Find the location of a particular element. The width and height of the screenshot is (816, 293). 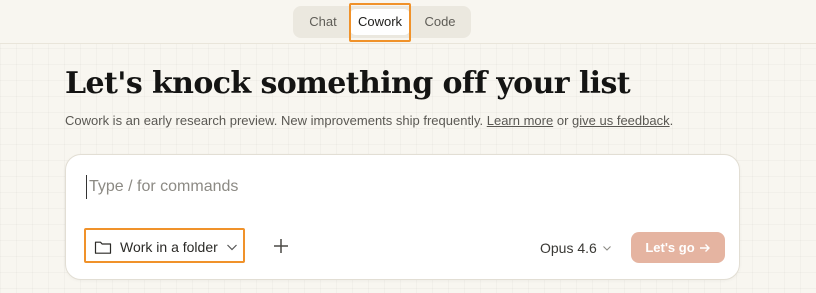

tab-chat: Chat is located at coordinates (323, 22).